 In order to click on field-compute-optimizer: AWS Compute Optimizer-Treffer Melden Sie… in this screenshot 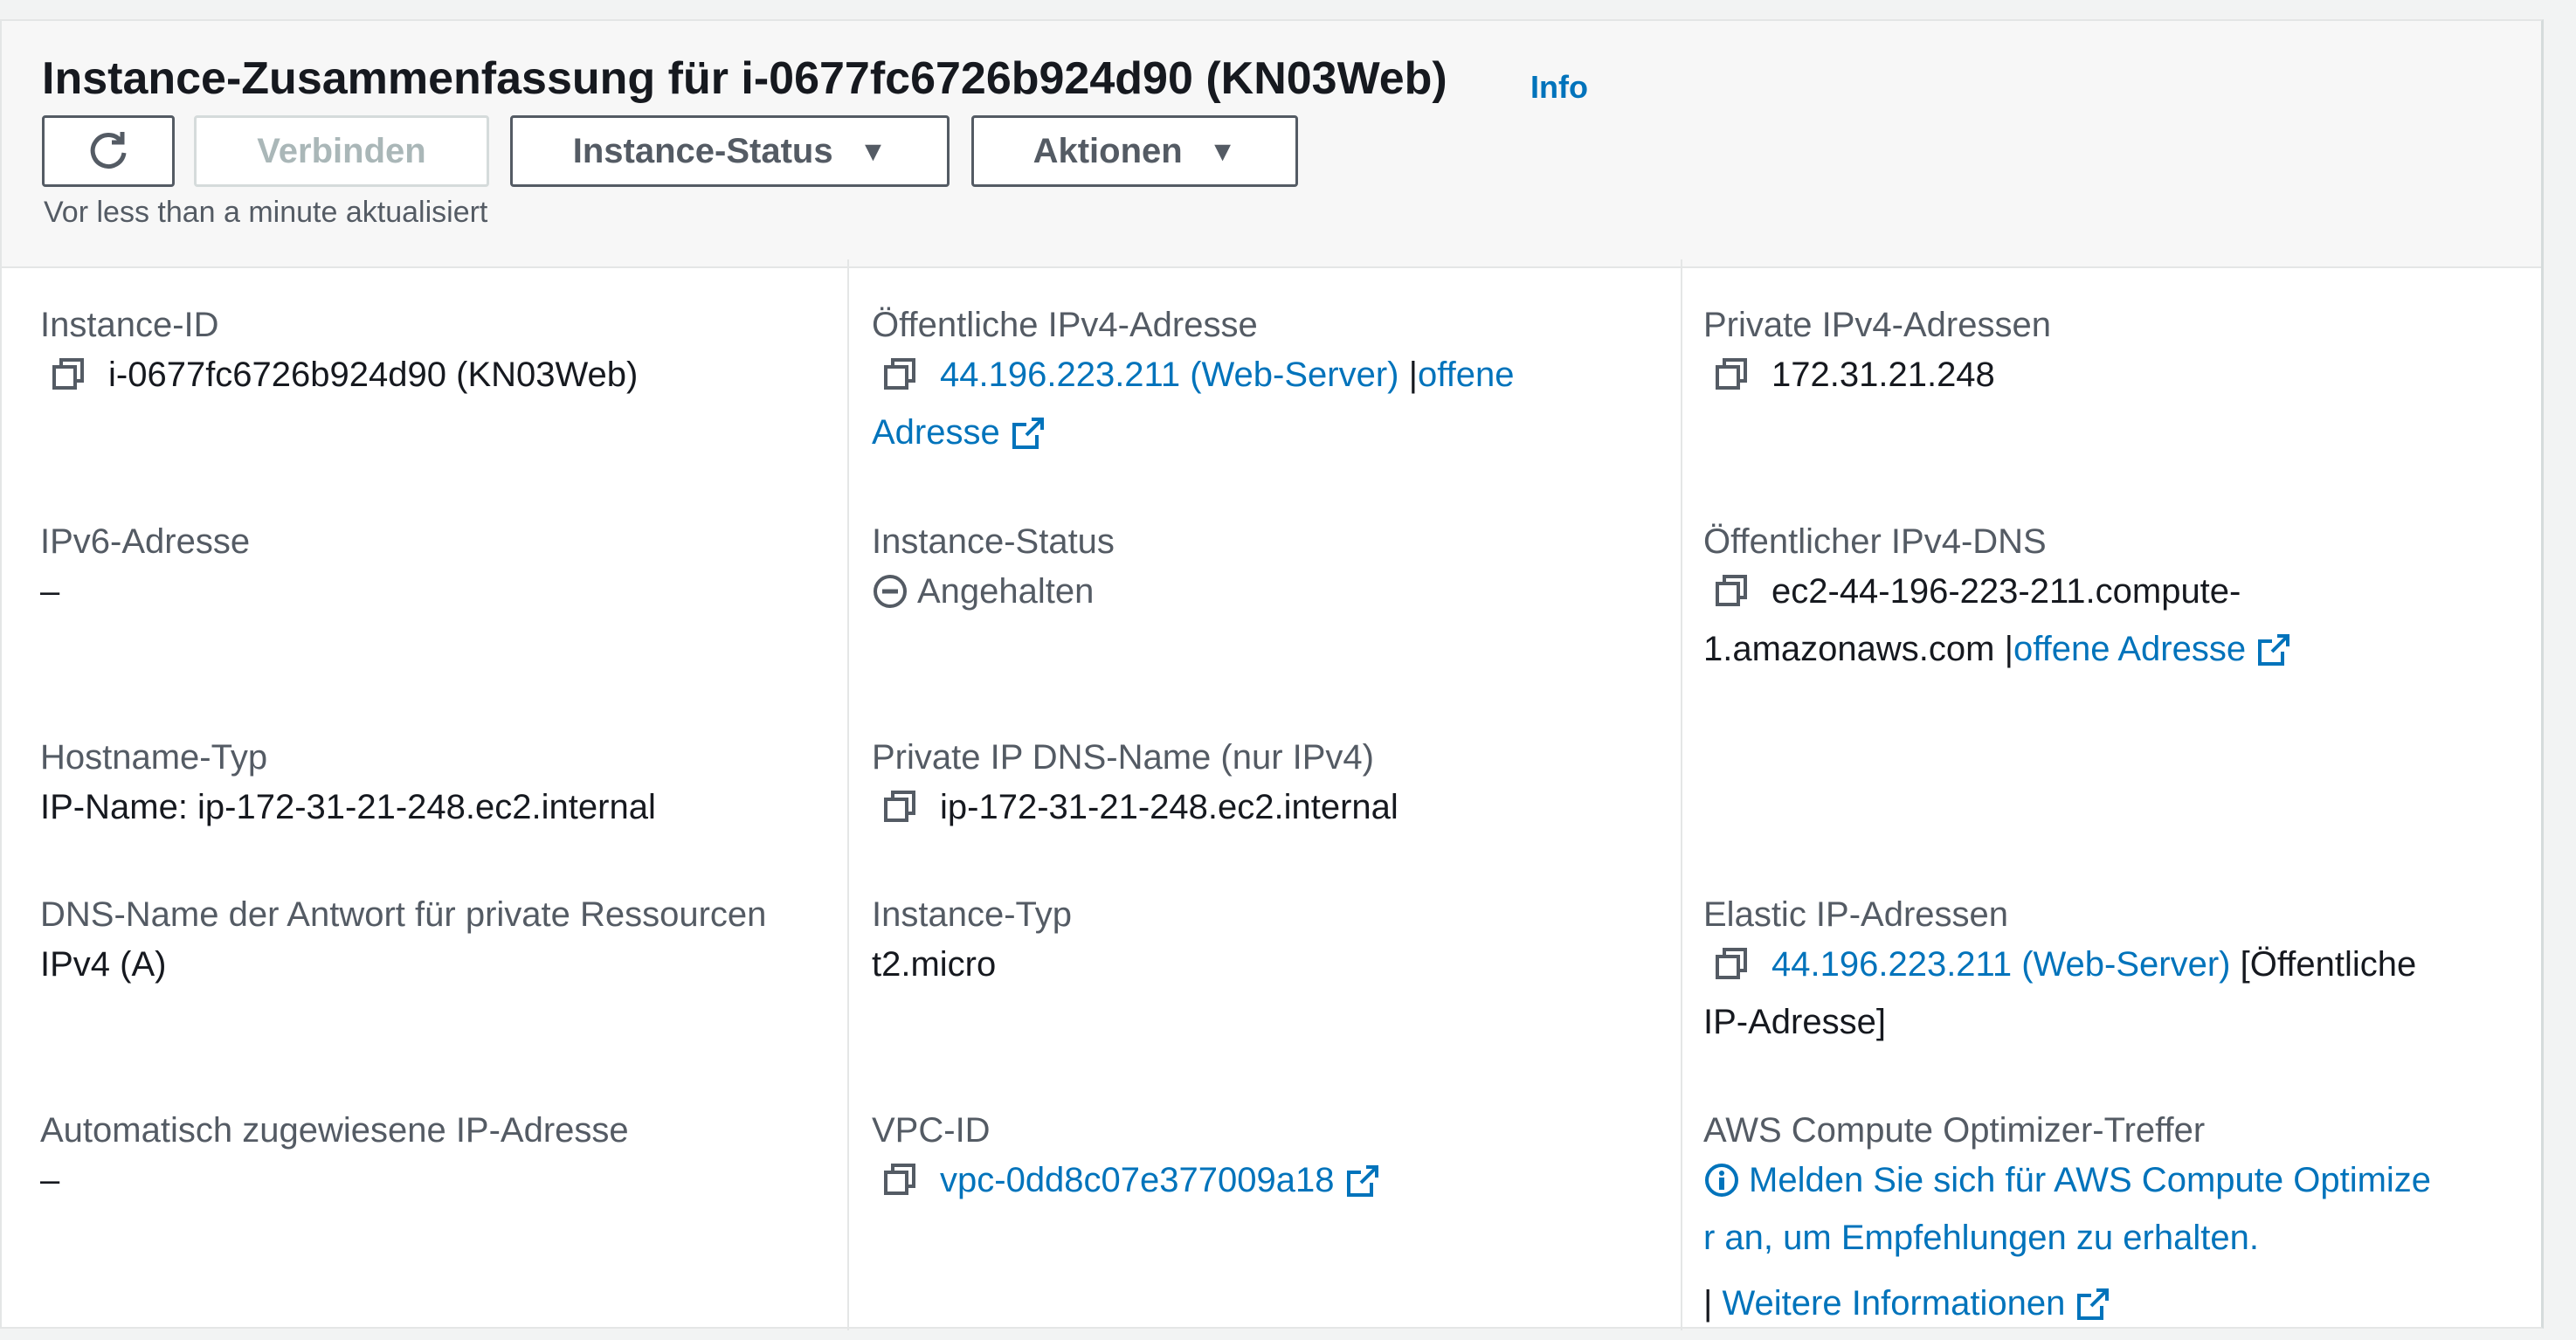, I will do `click(2067, 1225)`.